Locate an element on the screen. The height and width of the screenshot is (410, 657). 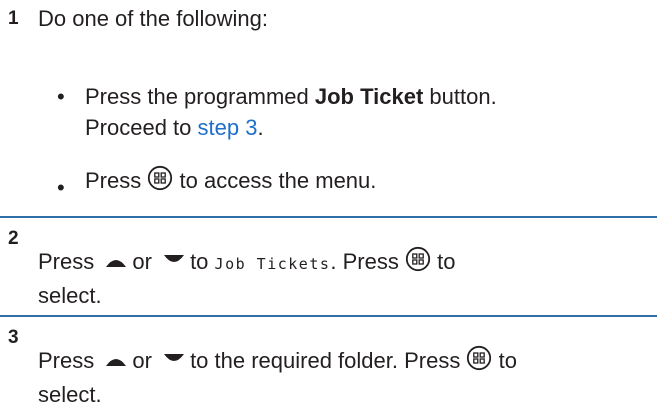
step-number: 2 is located at coordinates (13, 238).